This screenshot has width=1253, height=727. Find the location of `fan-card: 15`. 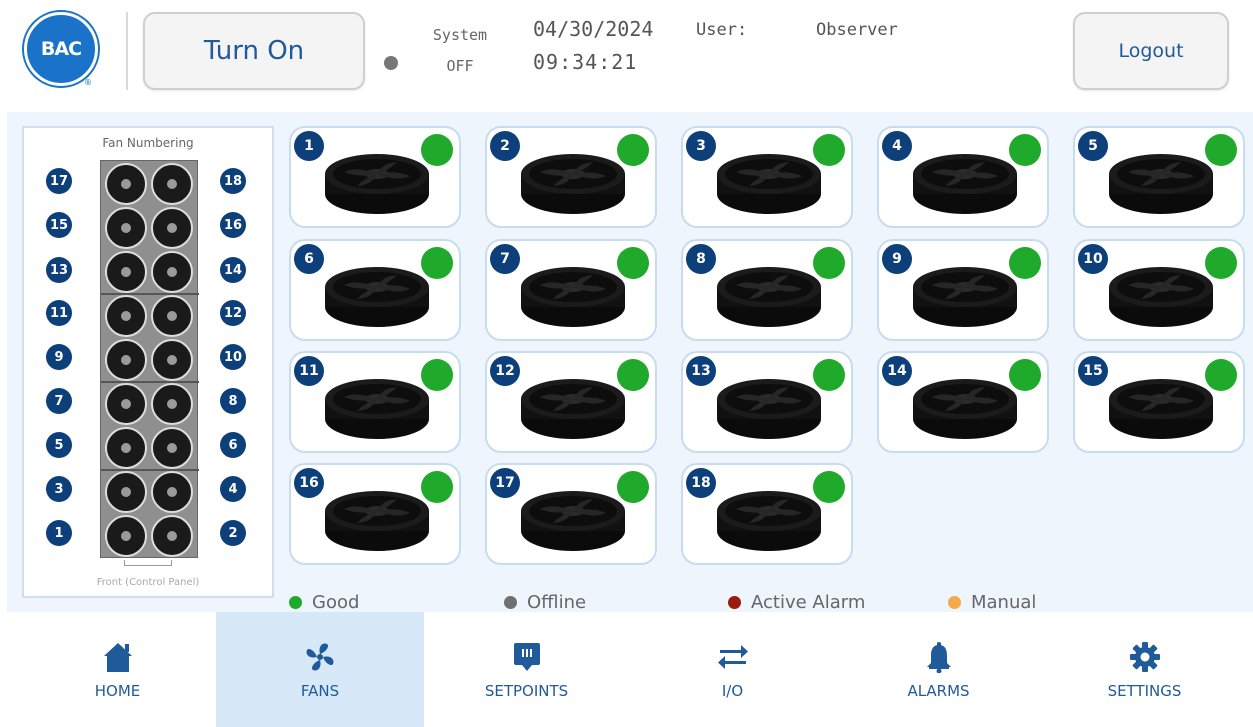

fan-card: 15 is located at coordinates (1159, 402).